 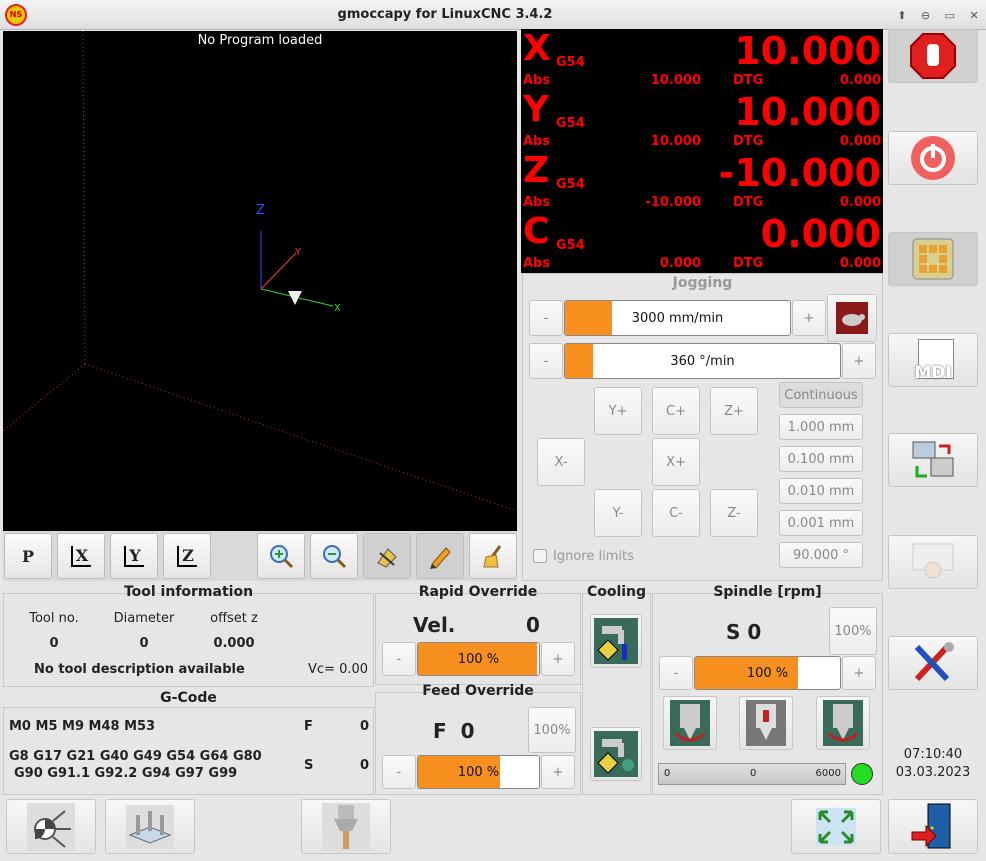 What do you see at coordinates (821, 491) in the screenshot?
I see `increment-0-01: 0.010 mm` at bounding box center [821, 491].